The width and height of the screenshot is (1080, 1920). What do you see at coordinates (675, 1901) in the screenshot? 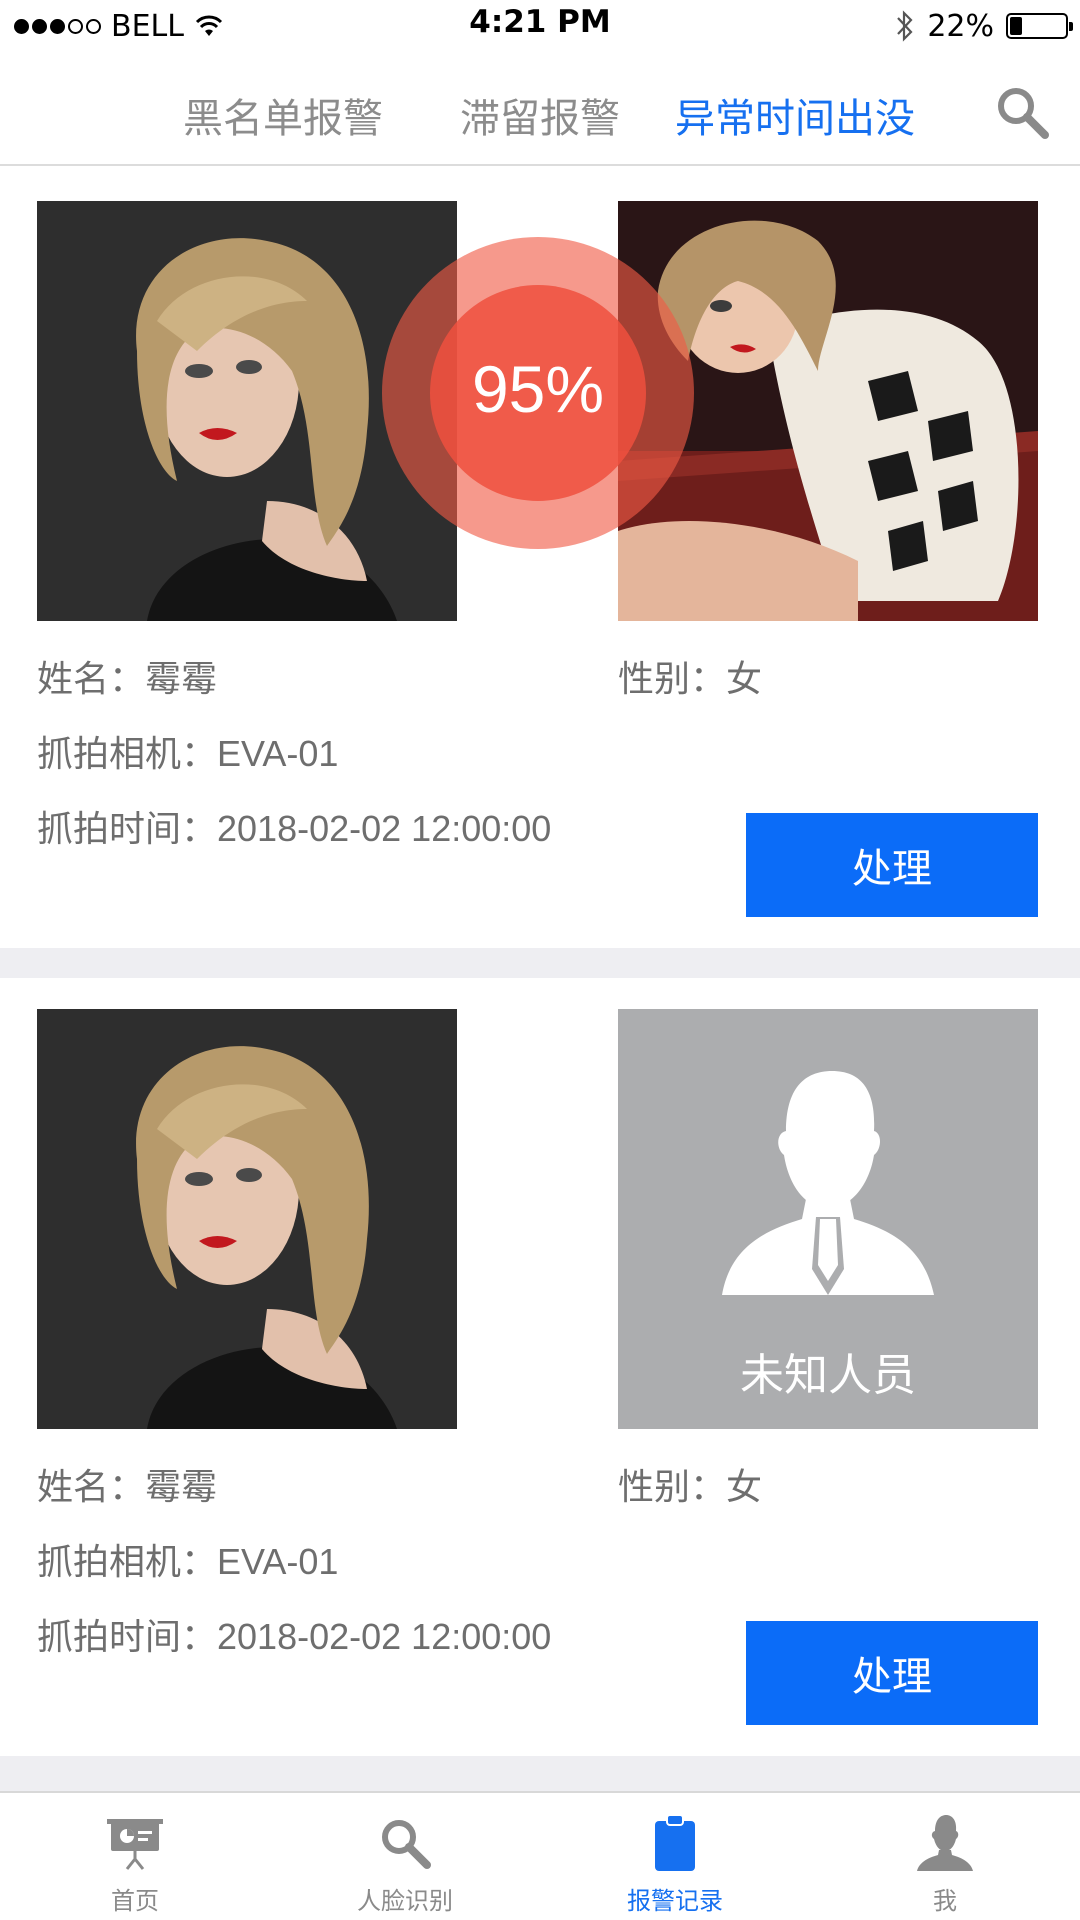
I see `tabbar-label: 报警记录` at bounding box center [675, 1901].